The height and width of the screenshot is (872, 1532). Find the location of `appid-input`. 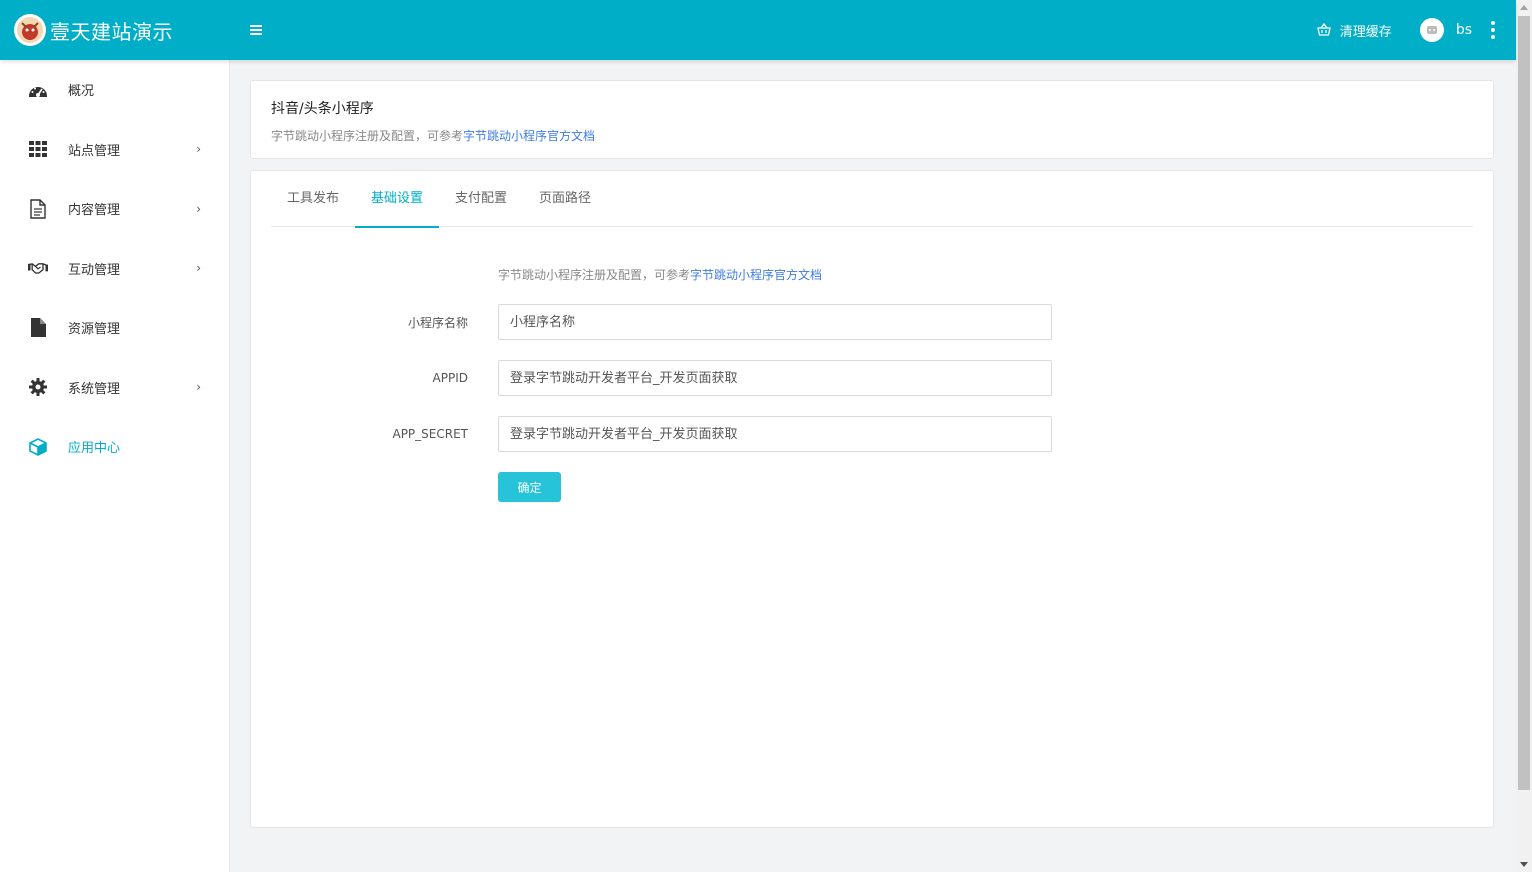

appid-input is located at coordinates (775, 378).